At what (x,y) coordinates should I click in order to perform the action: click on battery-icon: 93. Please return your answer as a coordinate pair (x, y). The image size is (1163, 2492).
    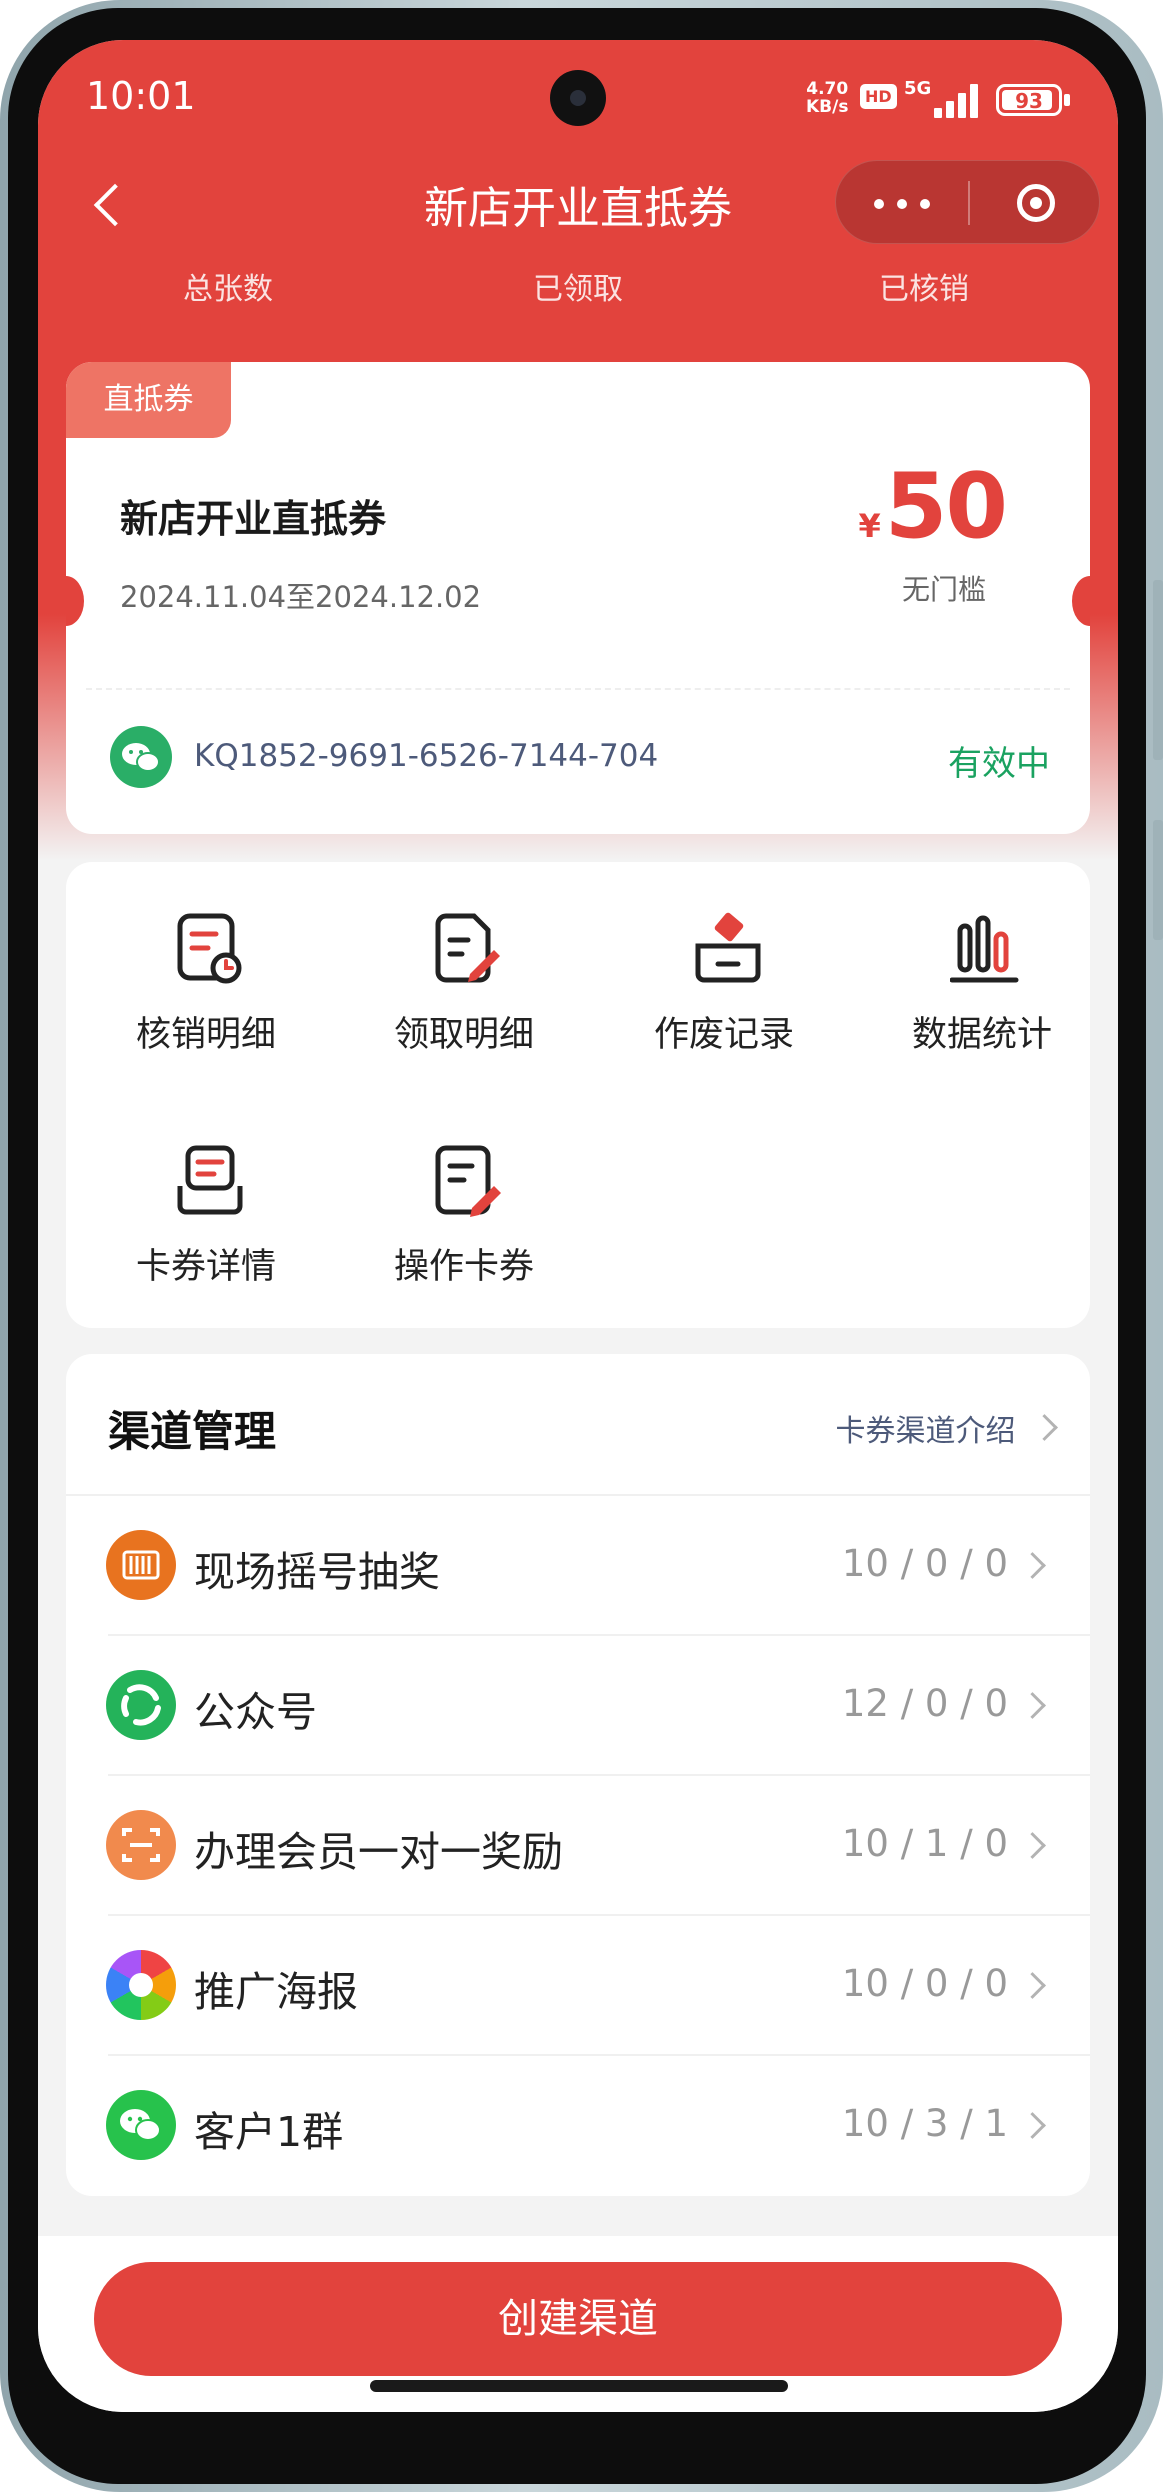
    Looking at the image, I should click on (1029, 100).